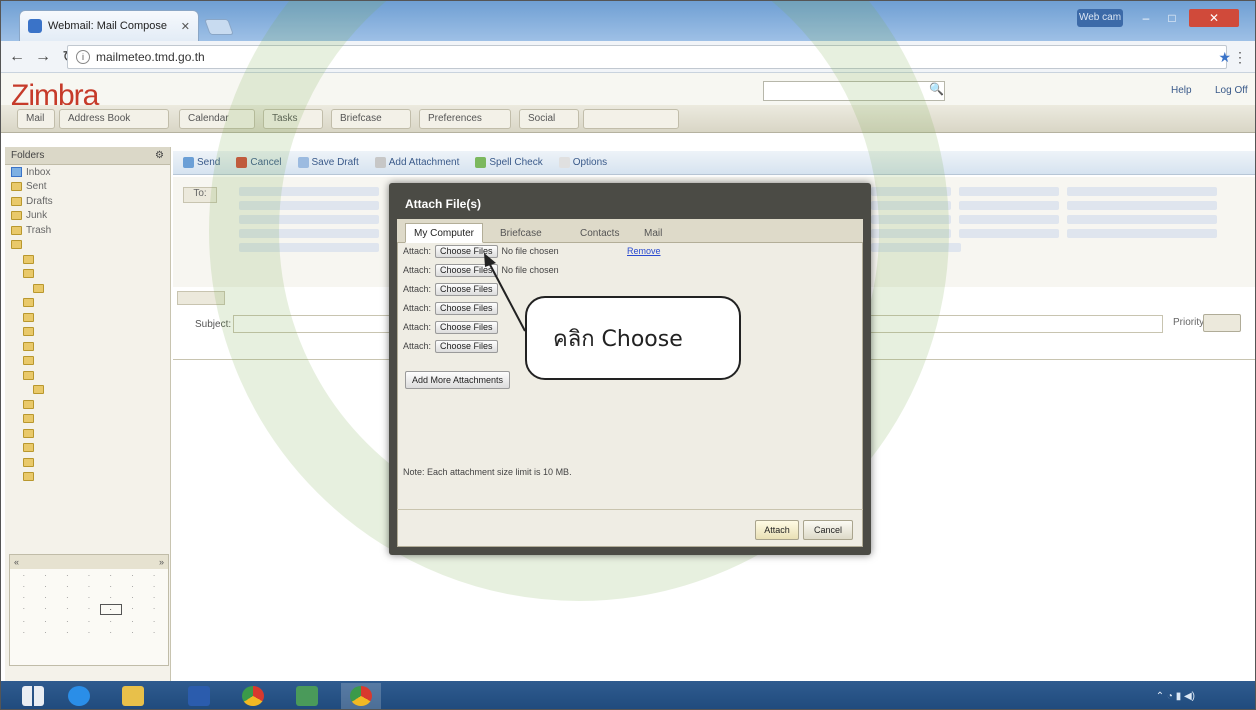  What do you see at coordinates (416, 162) in the screenshot?
I see `add-attachment-button: Add Attachment` at bounding box center [416, 162].